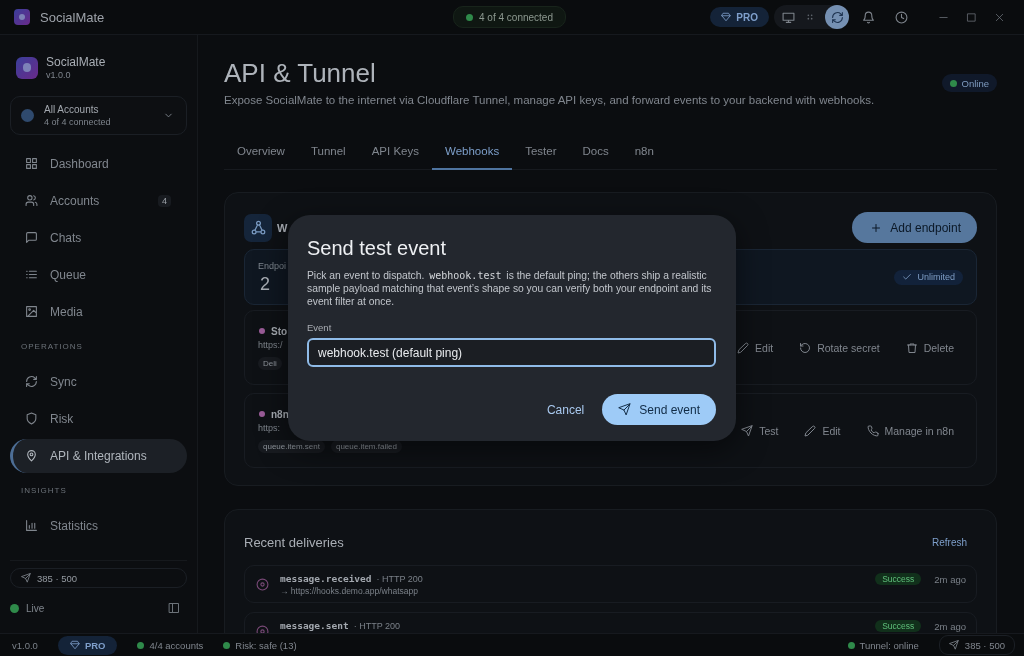  What do you see at coordinates (27, 115) in the screenshot?
I see `account-circle-icon` at bounding box center [27, 115].